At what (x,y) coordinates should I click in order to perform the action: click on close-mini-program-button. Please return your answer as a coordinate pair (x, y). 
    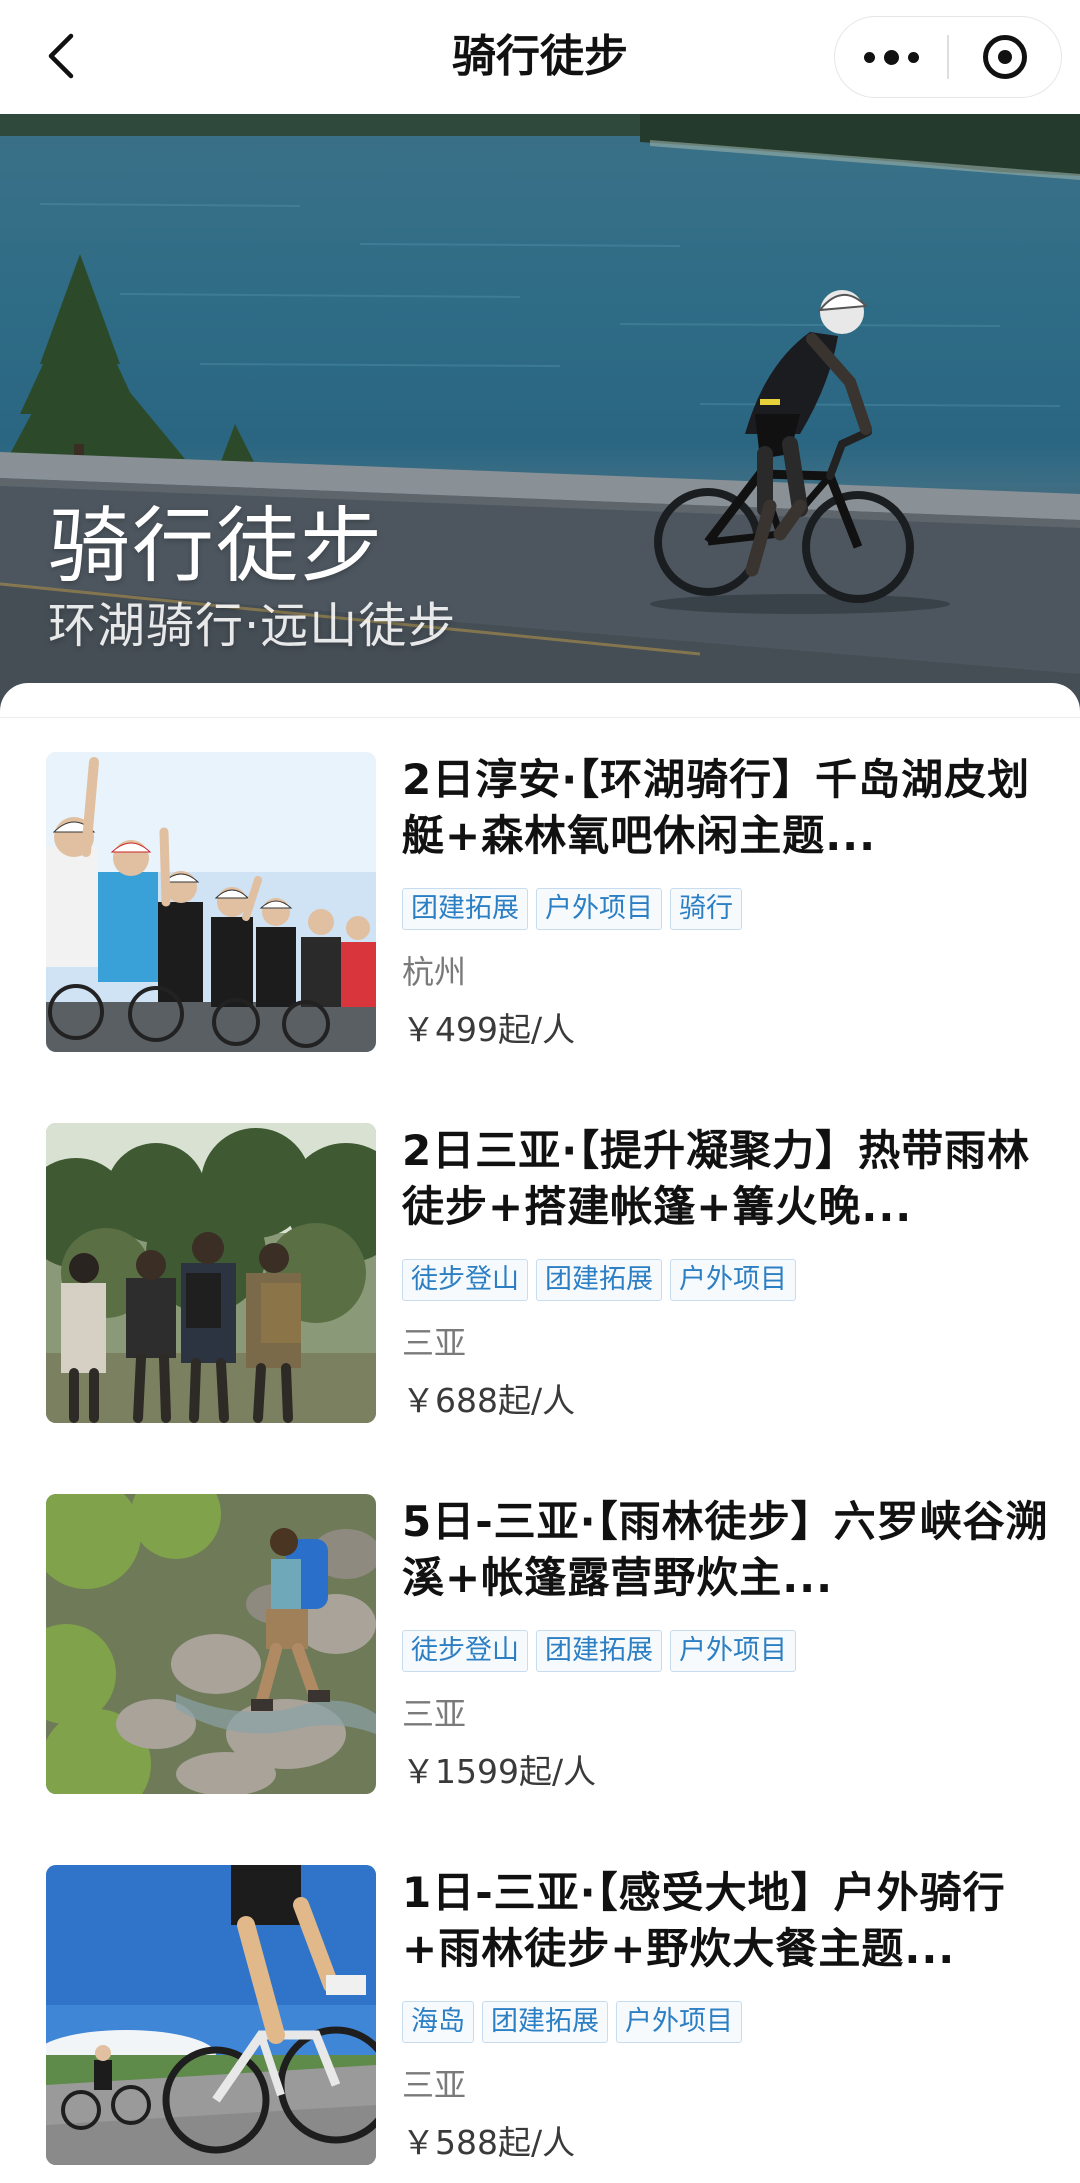
    Looking at the image, I should click on (1005, 57).